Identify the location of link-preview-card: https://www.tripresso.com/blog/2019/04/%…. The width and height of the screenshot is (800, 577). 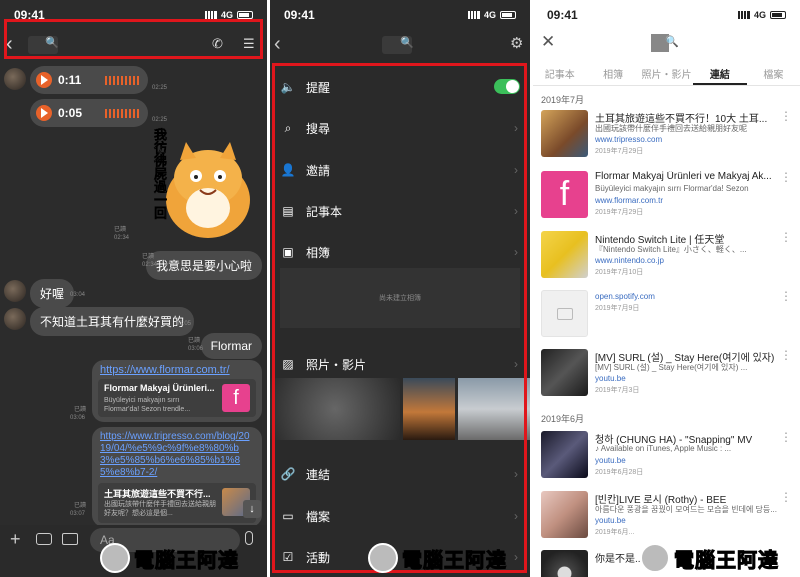
(177, 477).